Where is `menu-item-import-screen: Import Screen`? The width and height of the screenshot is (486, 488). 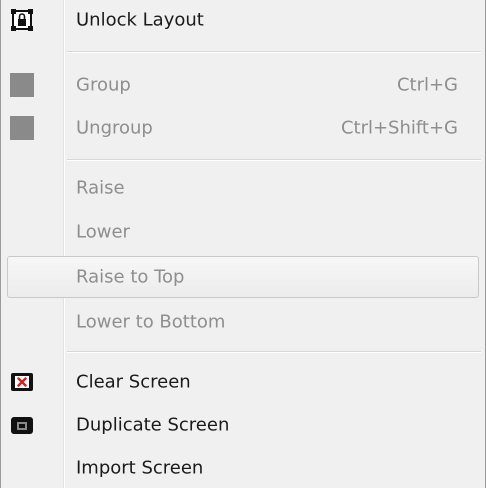 menu-item-import-screen: Import Screen is located at coordinates (243, 468).